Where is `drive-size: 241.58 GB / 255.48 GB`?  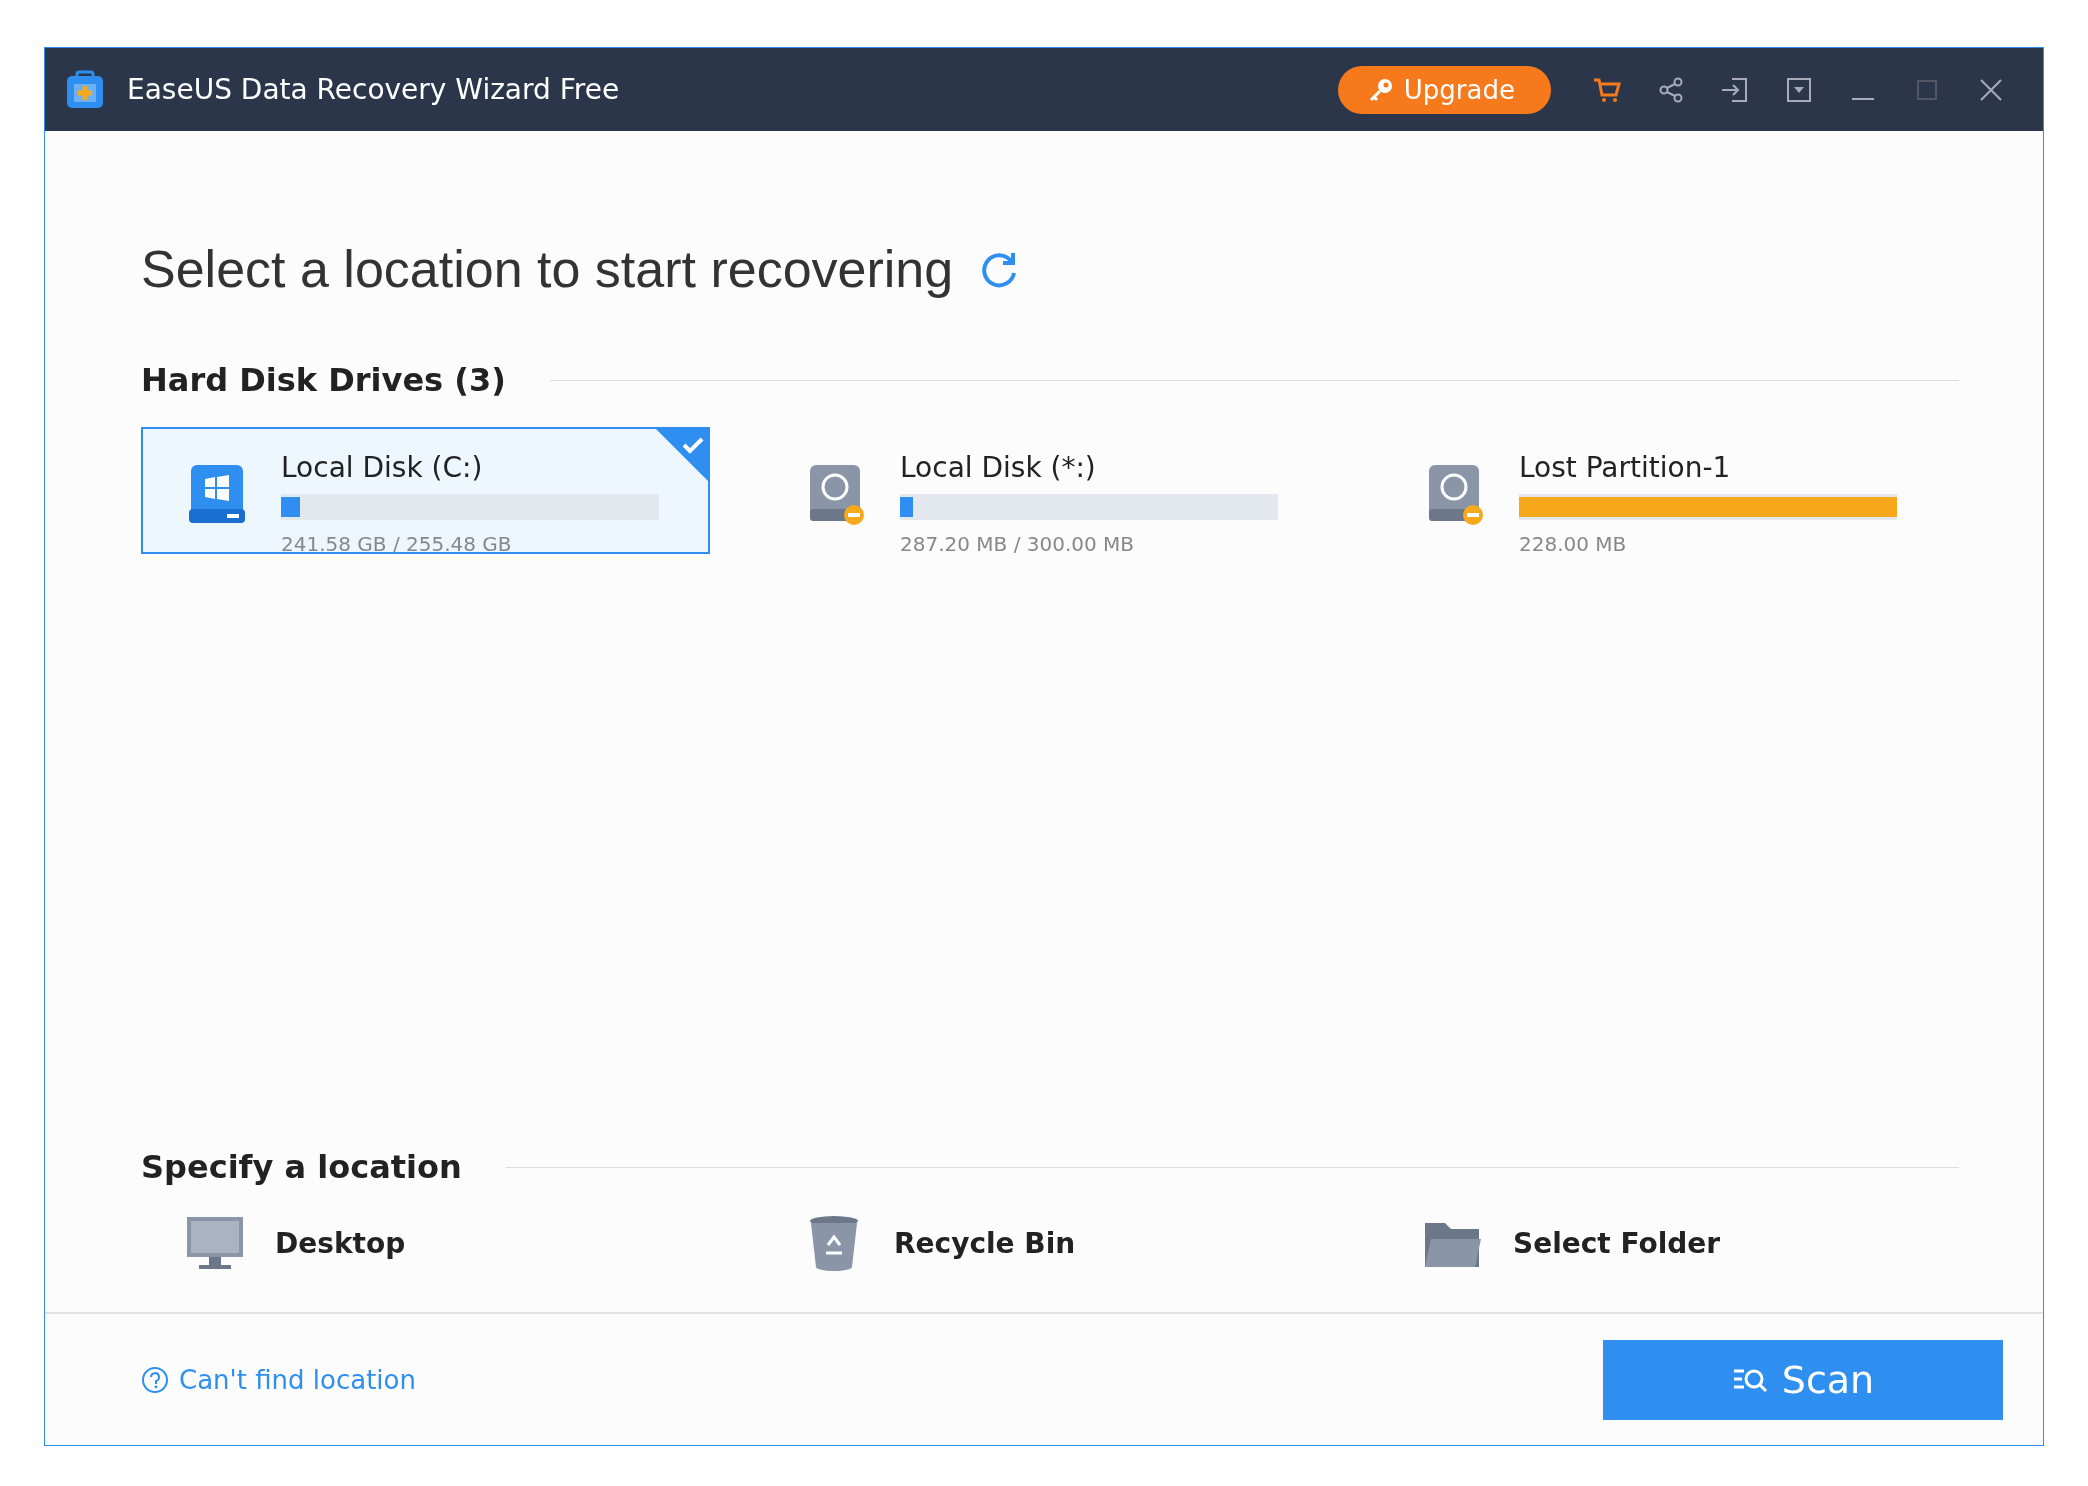 drive-size: 241.58 GB / 255.48 GB is located at coordinates (397, 544).